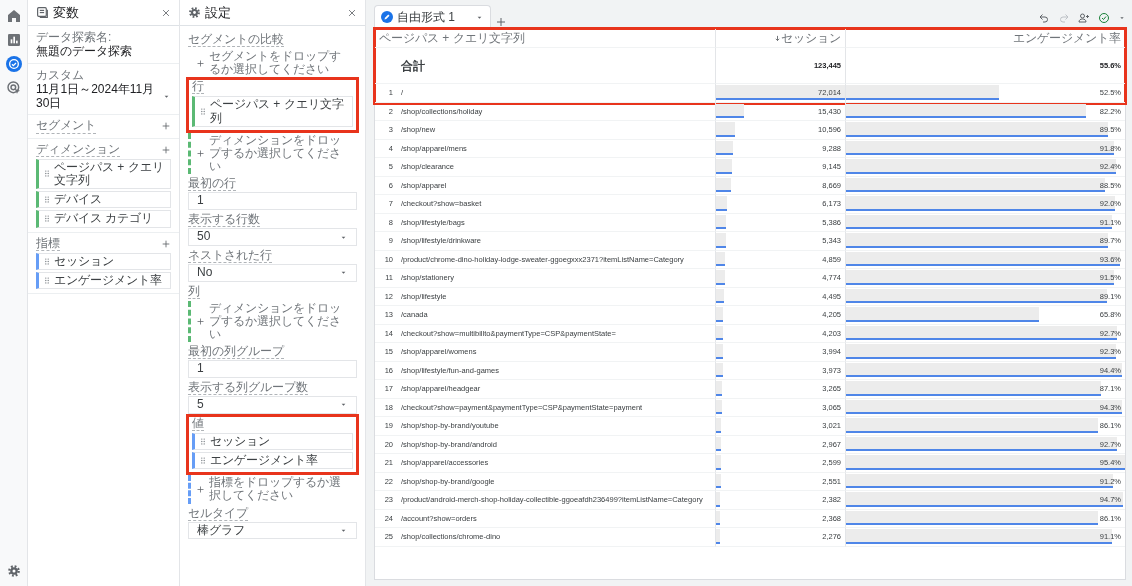  What do you see at coordinates (212, 184) in the screenshot?
I see `field-label: 最初の行` at bounding box center [212, 184].